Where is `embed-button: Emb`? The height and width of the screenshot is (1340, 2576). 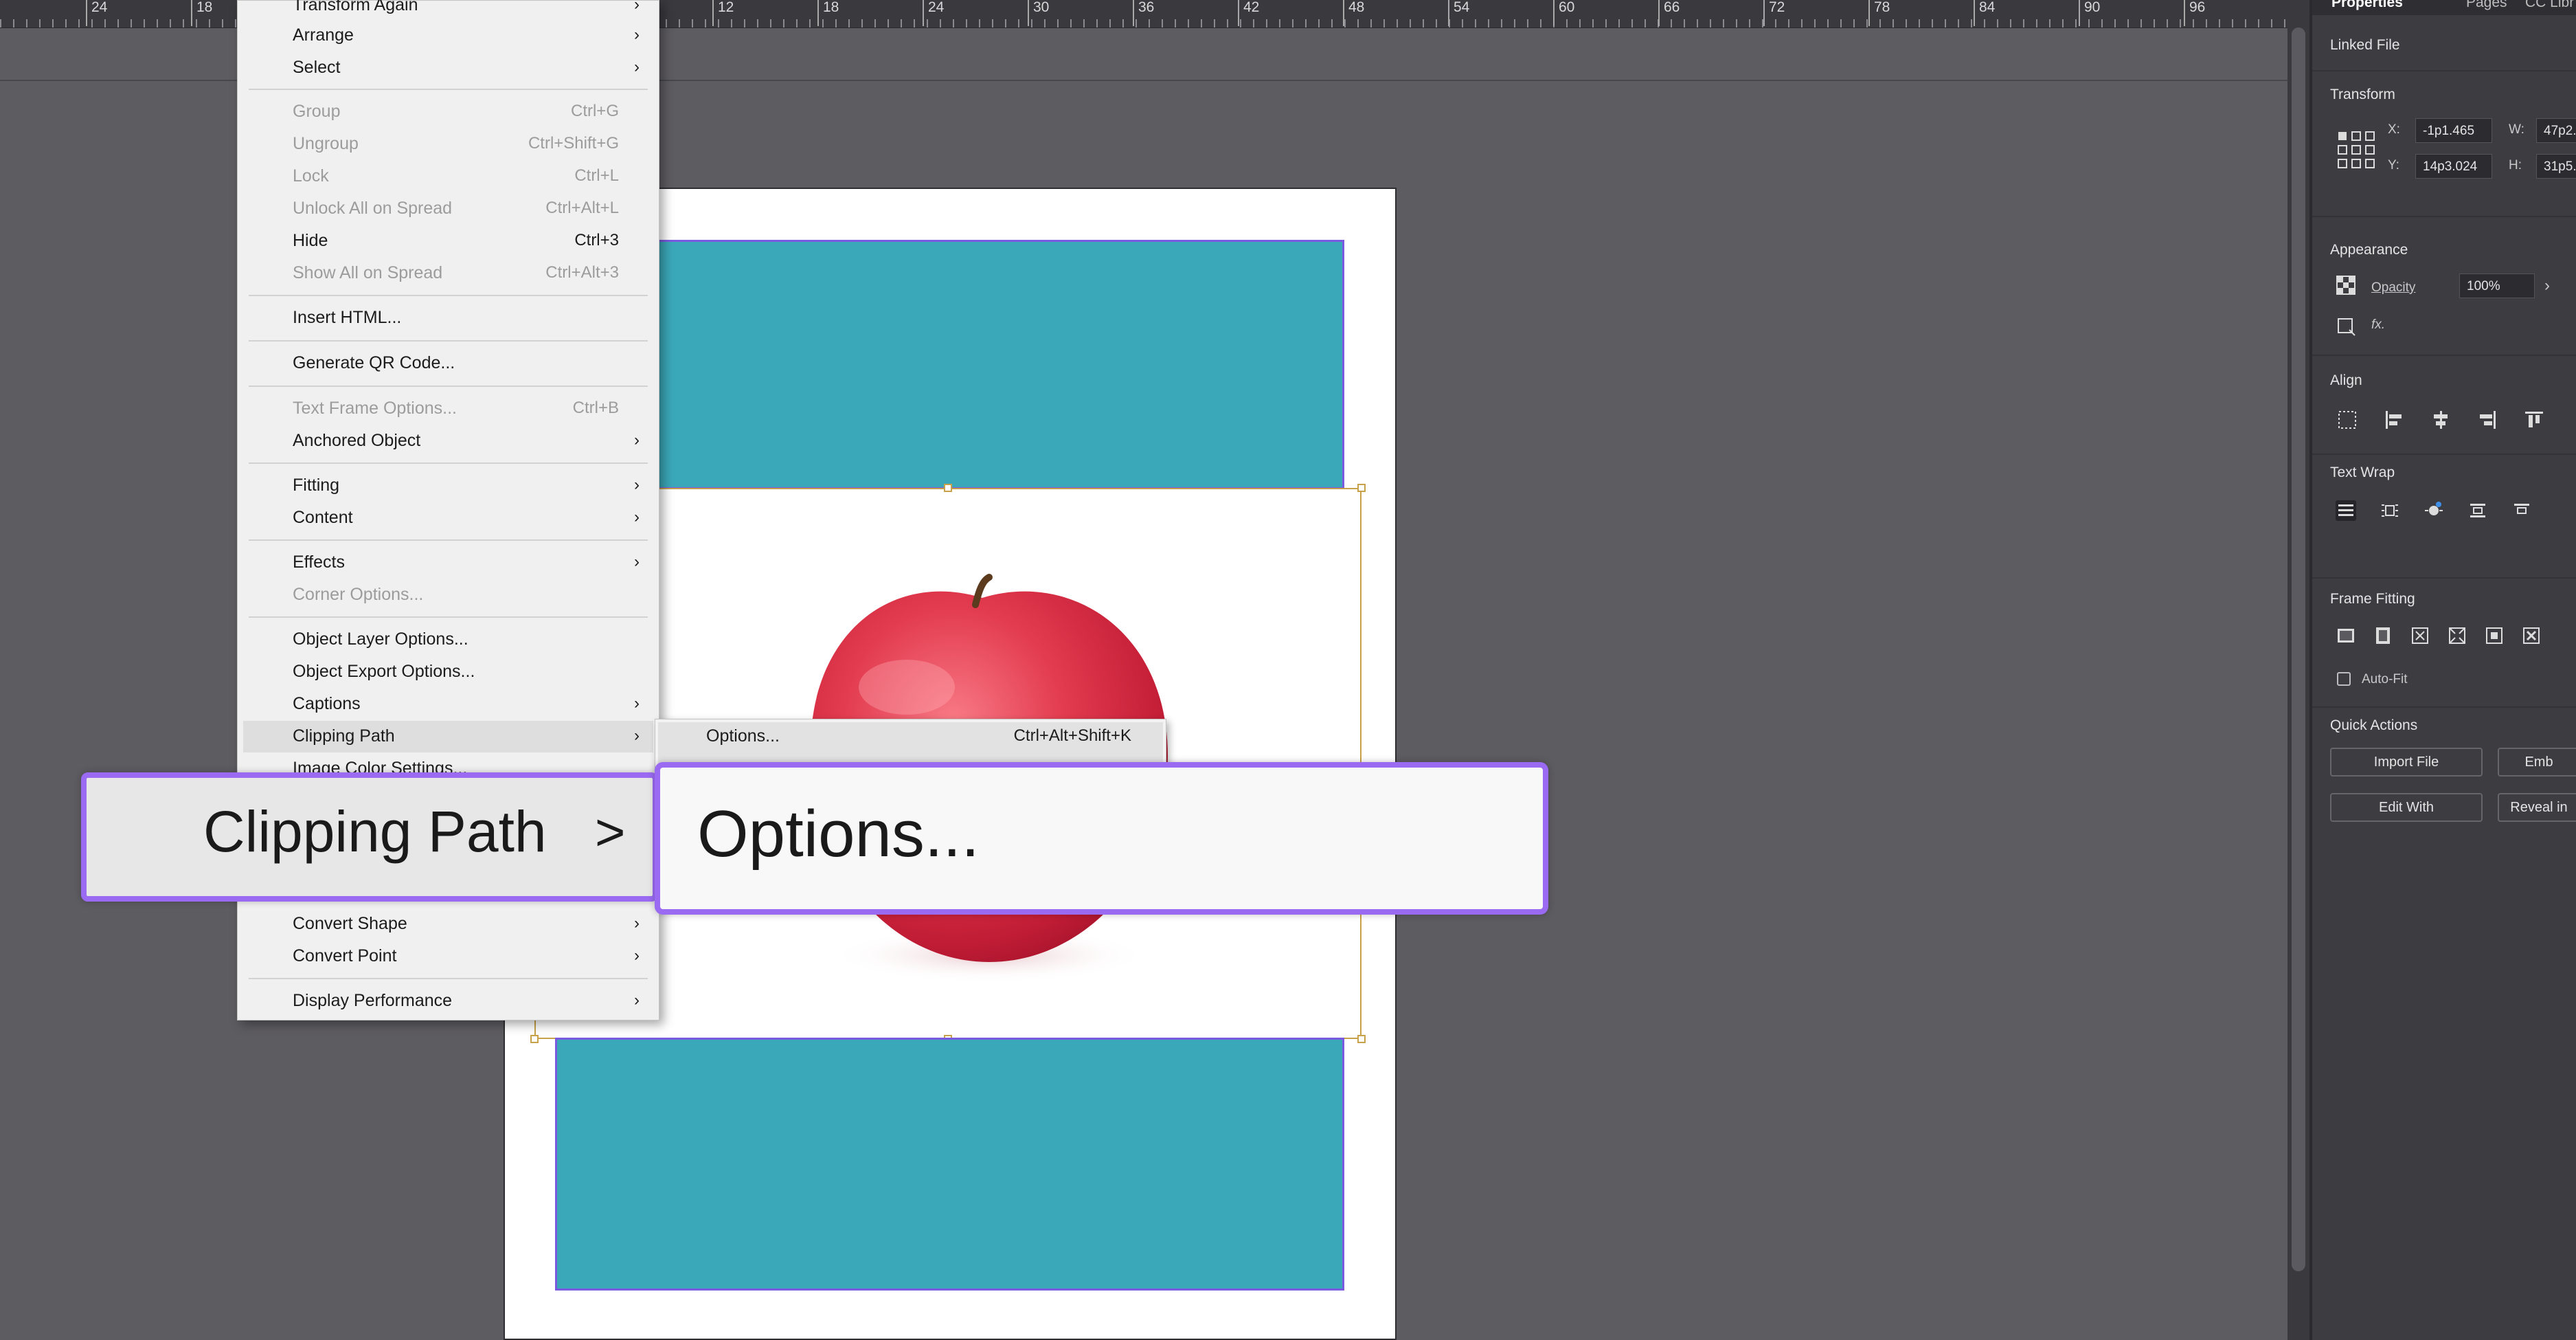
embed-button: Emb is located at coordinates (2537, 763).